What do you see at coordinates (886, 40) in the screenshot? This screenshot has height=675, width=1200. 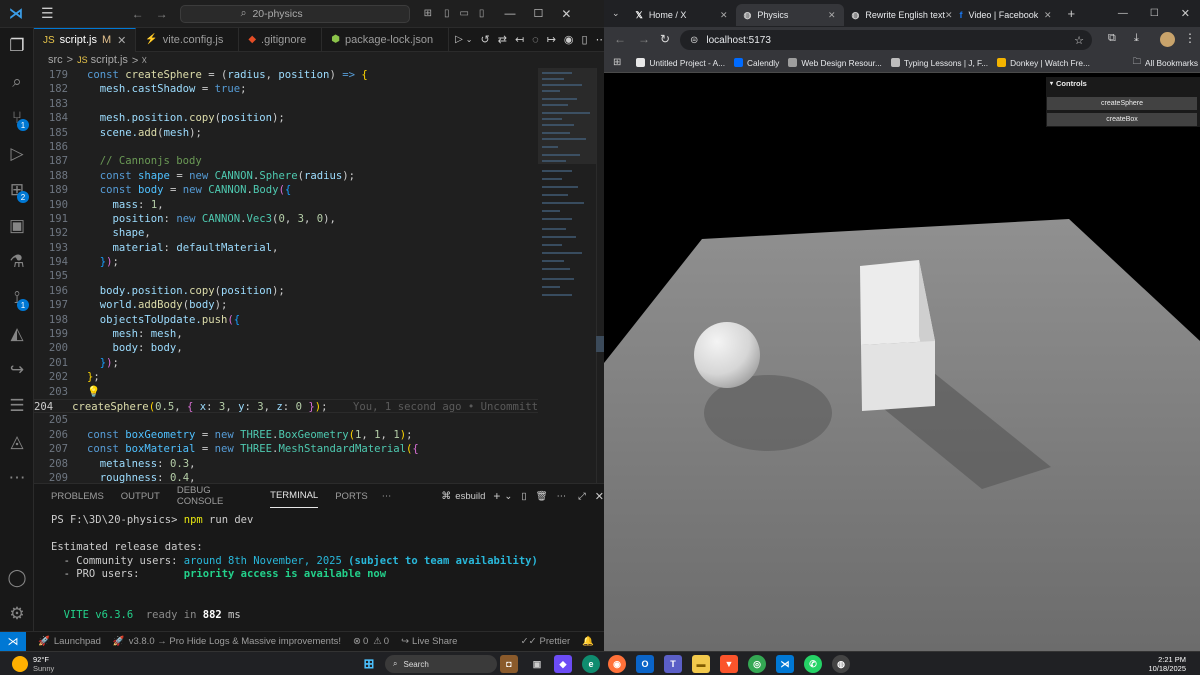 I see `address-bar: ⊜ localhost:5173 ☆` at bounding box center [886, 40].